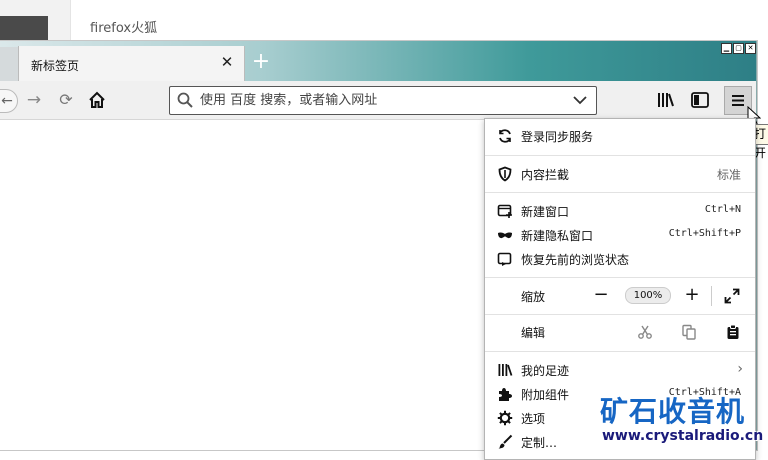  Describe the element at coordinates (505, 174) in the screenshot. I see `shield-icon` at that location.